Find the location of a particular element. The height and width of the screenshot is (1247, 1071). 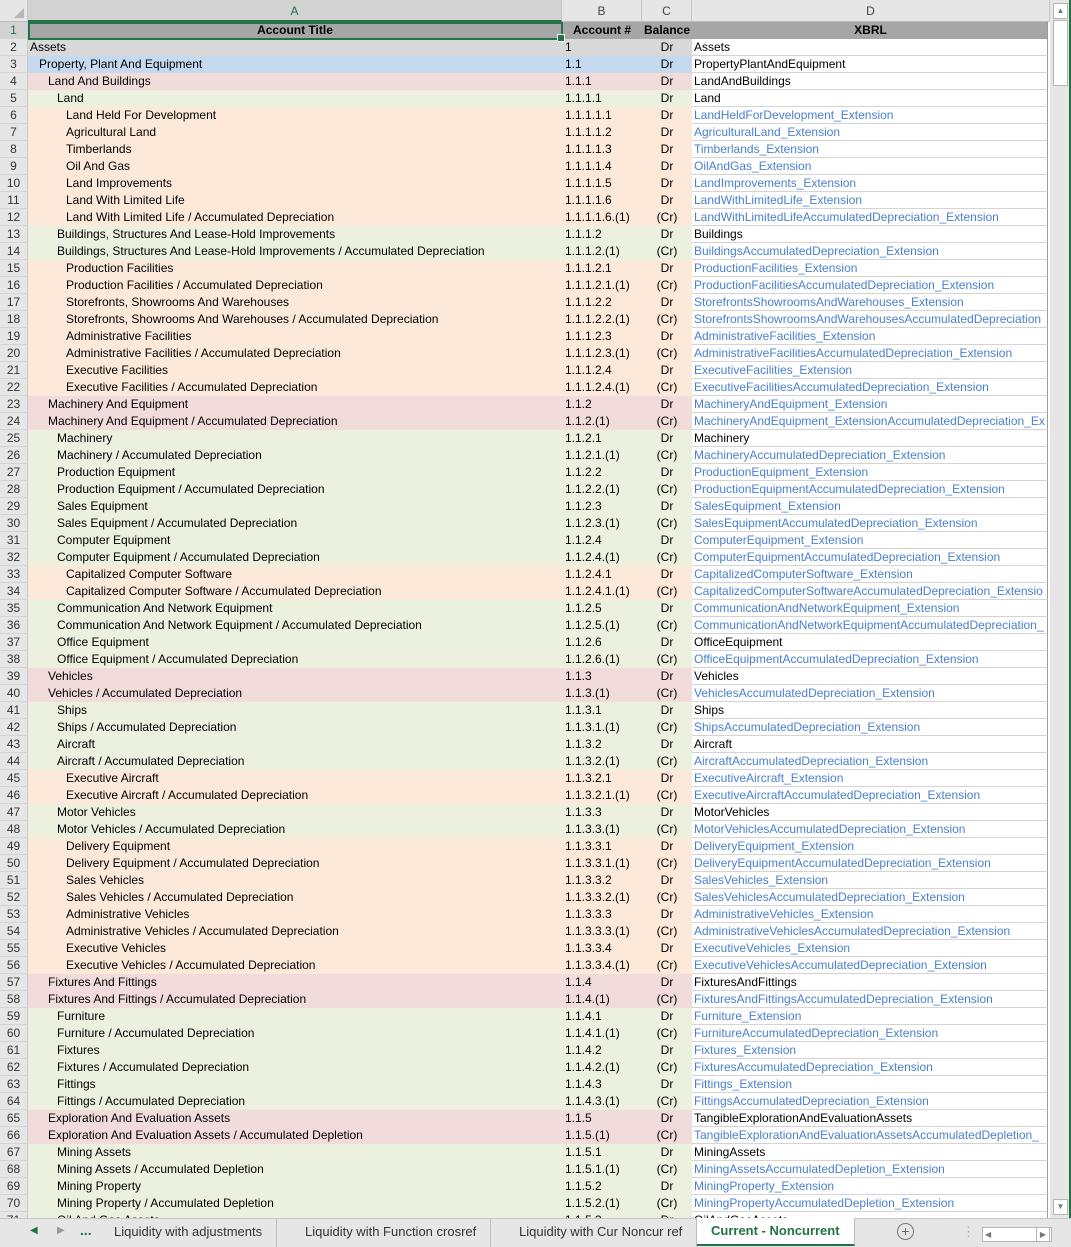

column-header-c: C is located at coordinates (667, 11).